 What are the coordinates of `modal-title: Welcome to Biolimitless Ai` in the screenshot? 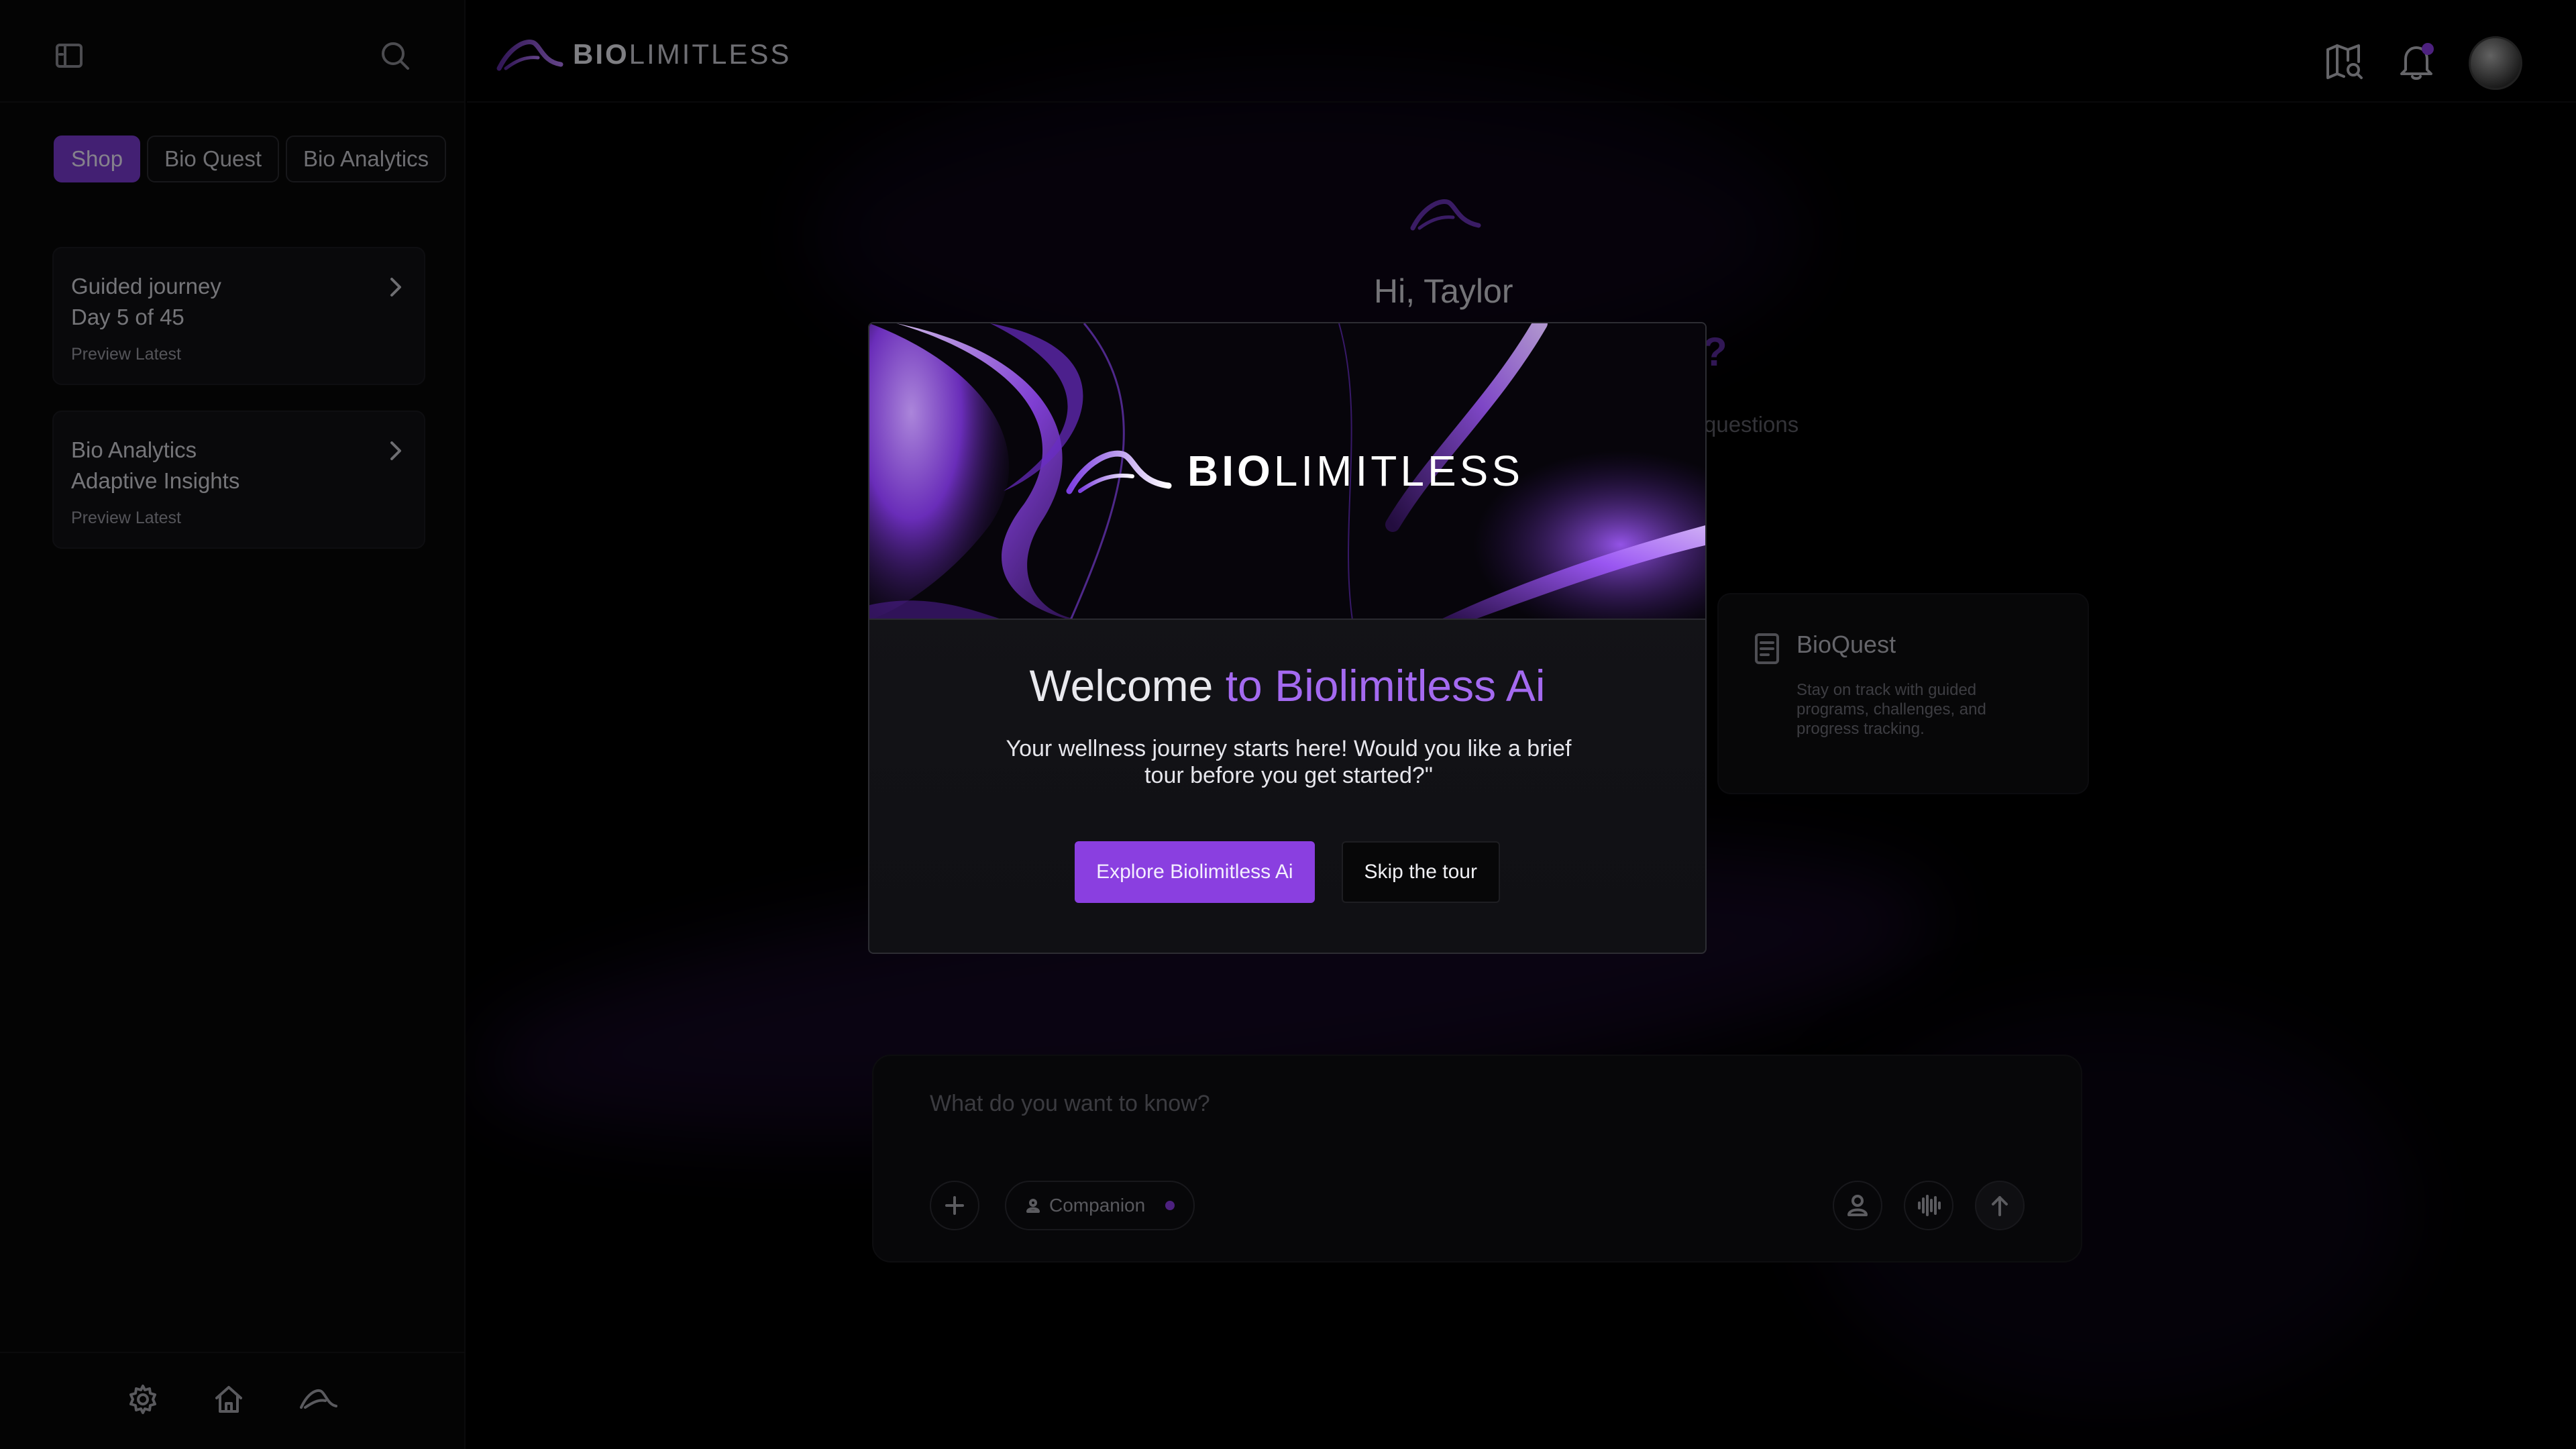 It's located at (1287, 685).